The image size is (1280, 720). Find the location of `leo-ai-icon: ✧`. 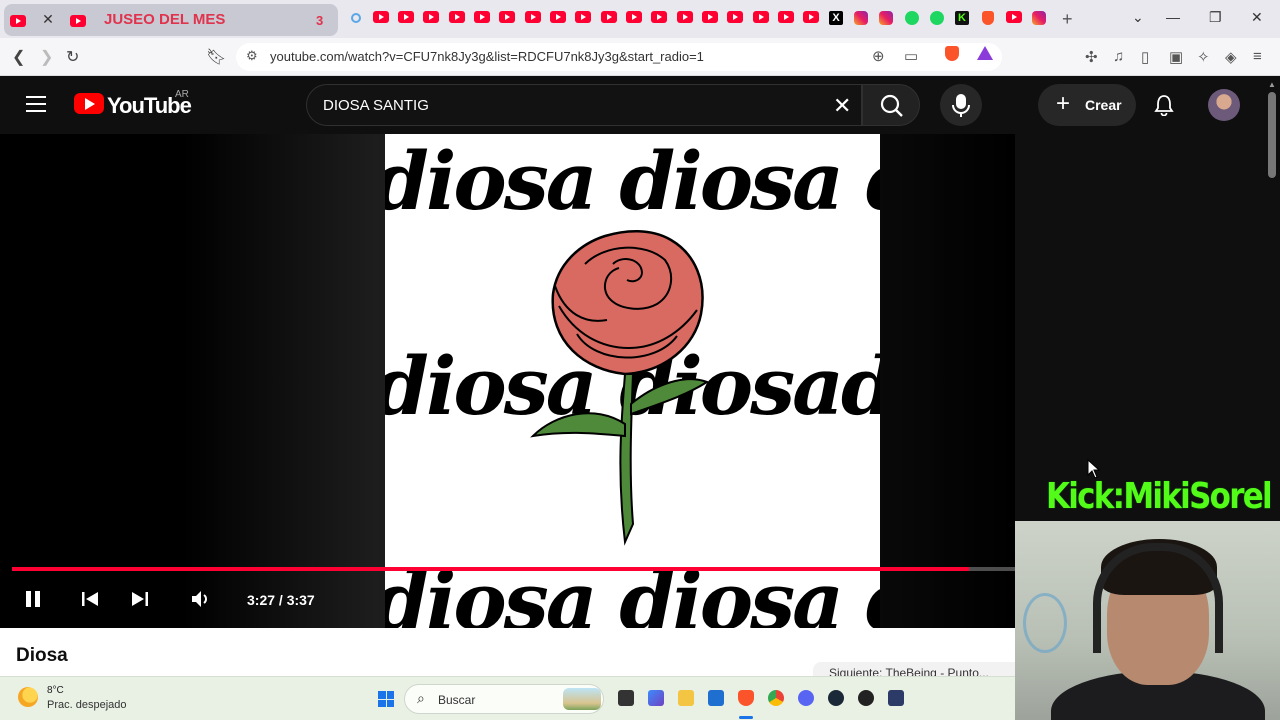

leo-ai-icon: ✧ is located at coordinates (1203, 57).